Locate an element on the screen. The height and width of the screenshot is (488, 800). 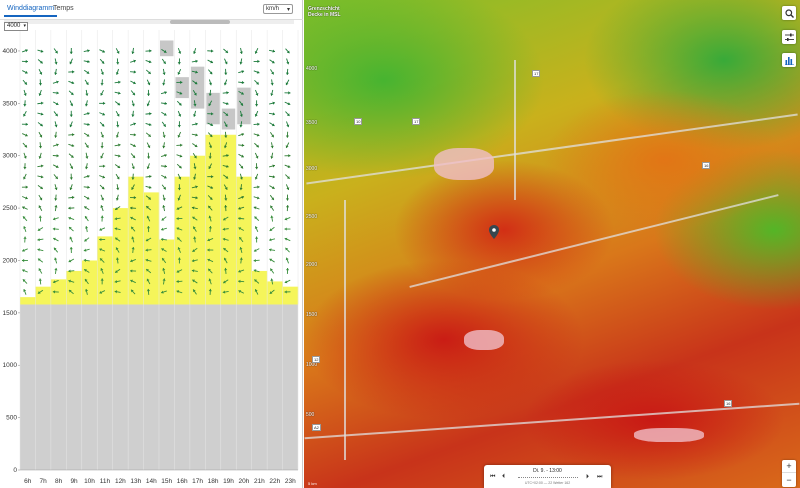
map-settings-button is located at coordinates (789, 37).